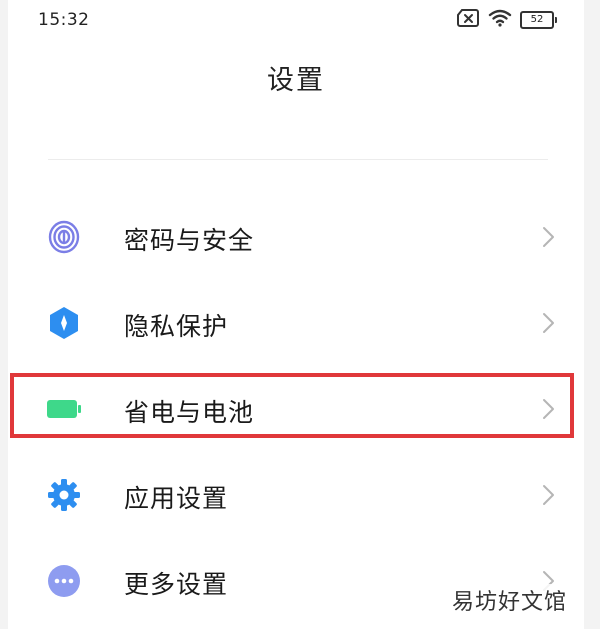 This screenshot has height=629, width=600. What do you see at coordinates (296, 324) in the screenshot?
I see `menu-item-privacy: 隐私保护` at bounding box center [296, 324].